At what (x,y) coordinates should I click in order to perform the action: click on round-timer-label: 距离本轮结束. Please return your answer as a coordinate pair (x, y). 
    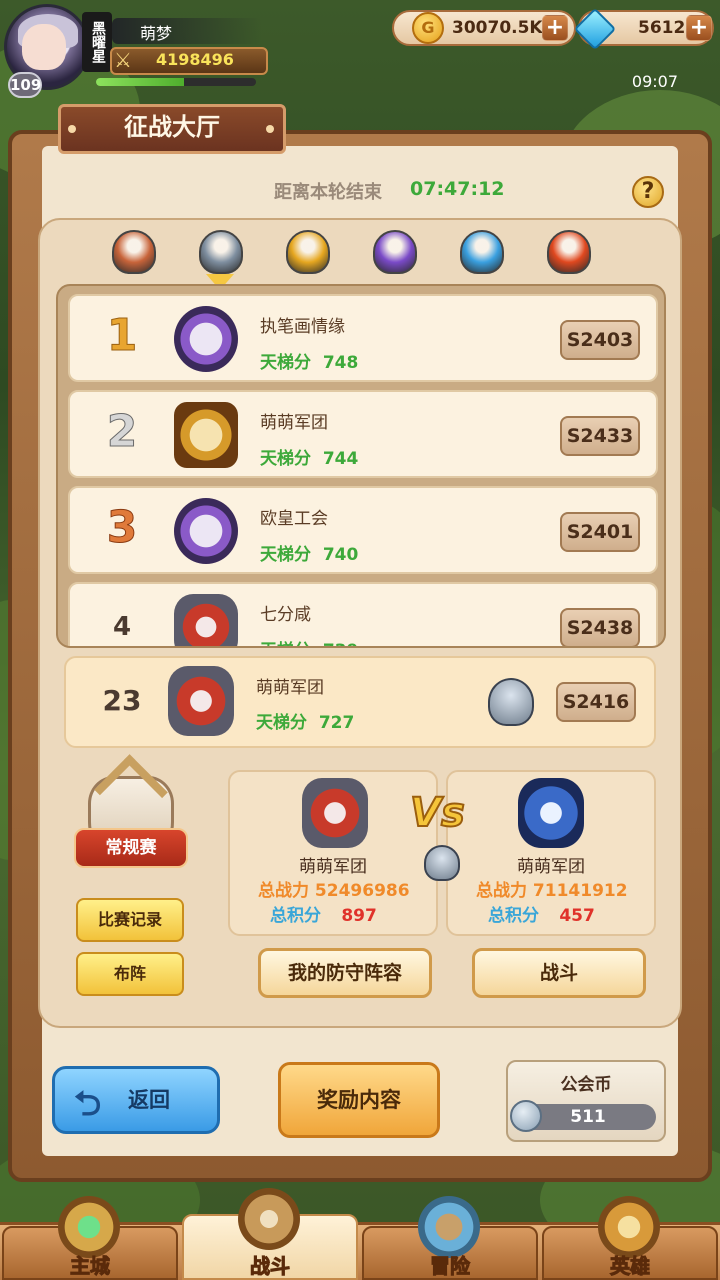
    Looking at the image, I should click on (328, 192).